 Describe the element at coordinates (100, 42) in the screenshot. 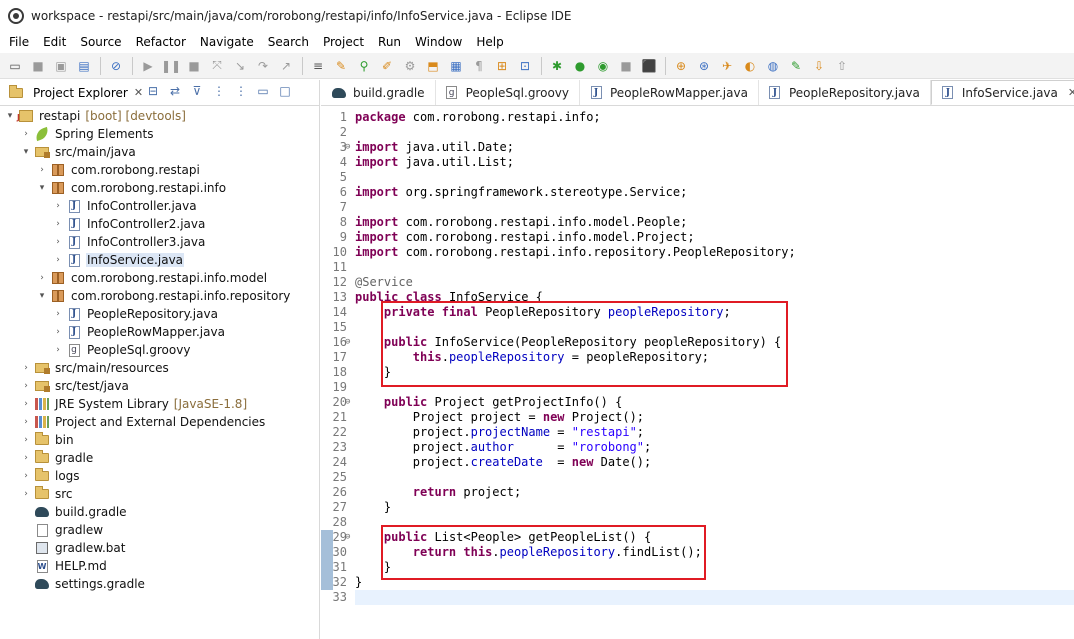

I see `menu-source: Source` at that location.